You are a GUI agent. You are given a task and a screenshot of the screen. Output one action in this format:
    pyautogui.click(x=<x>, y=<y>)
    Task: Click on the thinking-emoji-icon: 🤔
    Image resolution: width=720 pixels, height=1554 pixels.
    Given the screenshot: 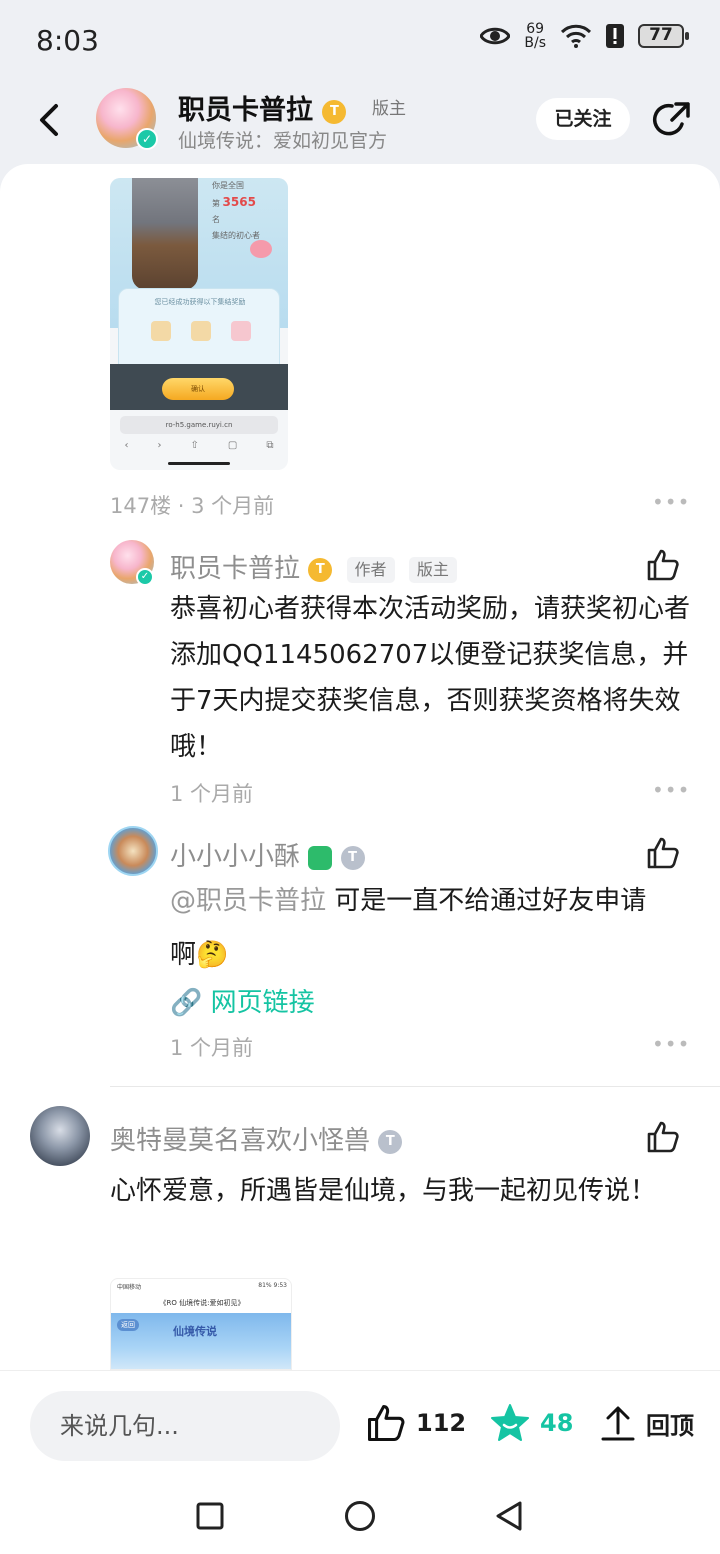 What is the action you would take?
    pyautogui.click(x=212, y=955)
    